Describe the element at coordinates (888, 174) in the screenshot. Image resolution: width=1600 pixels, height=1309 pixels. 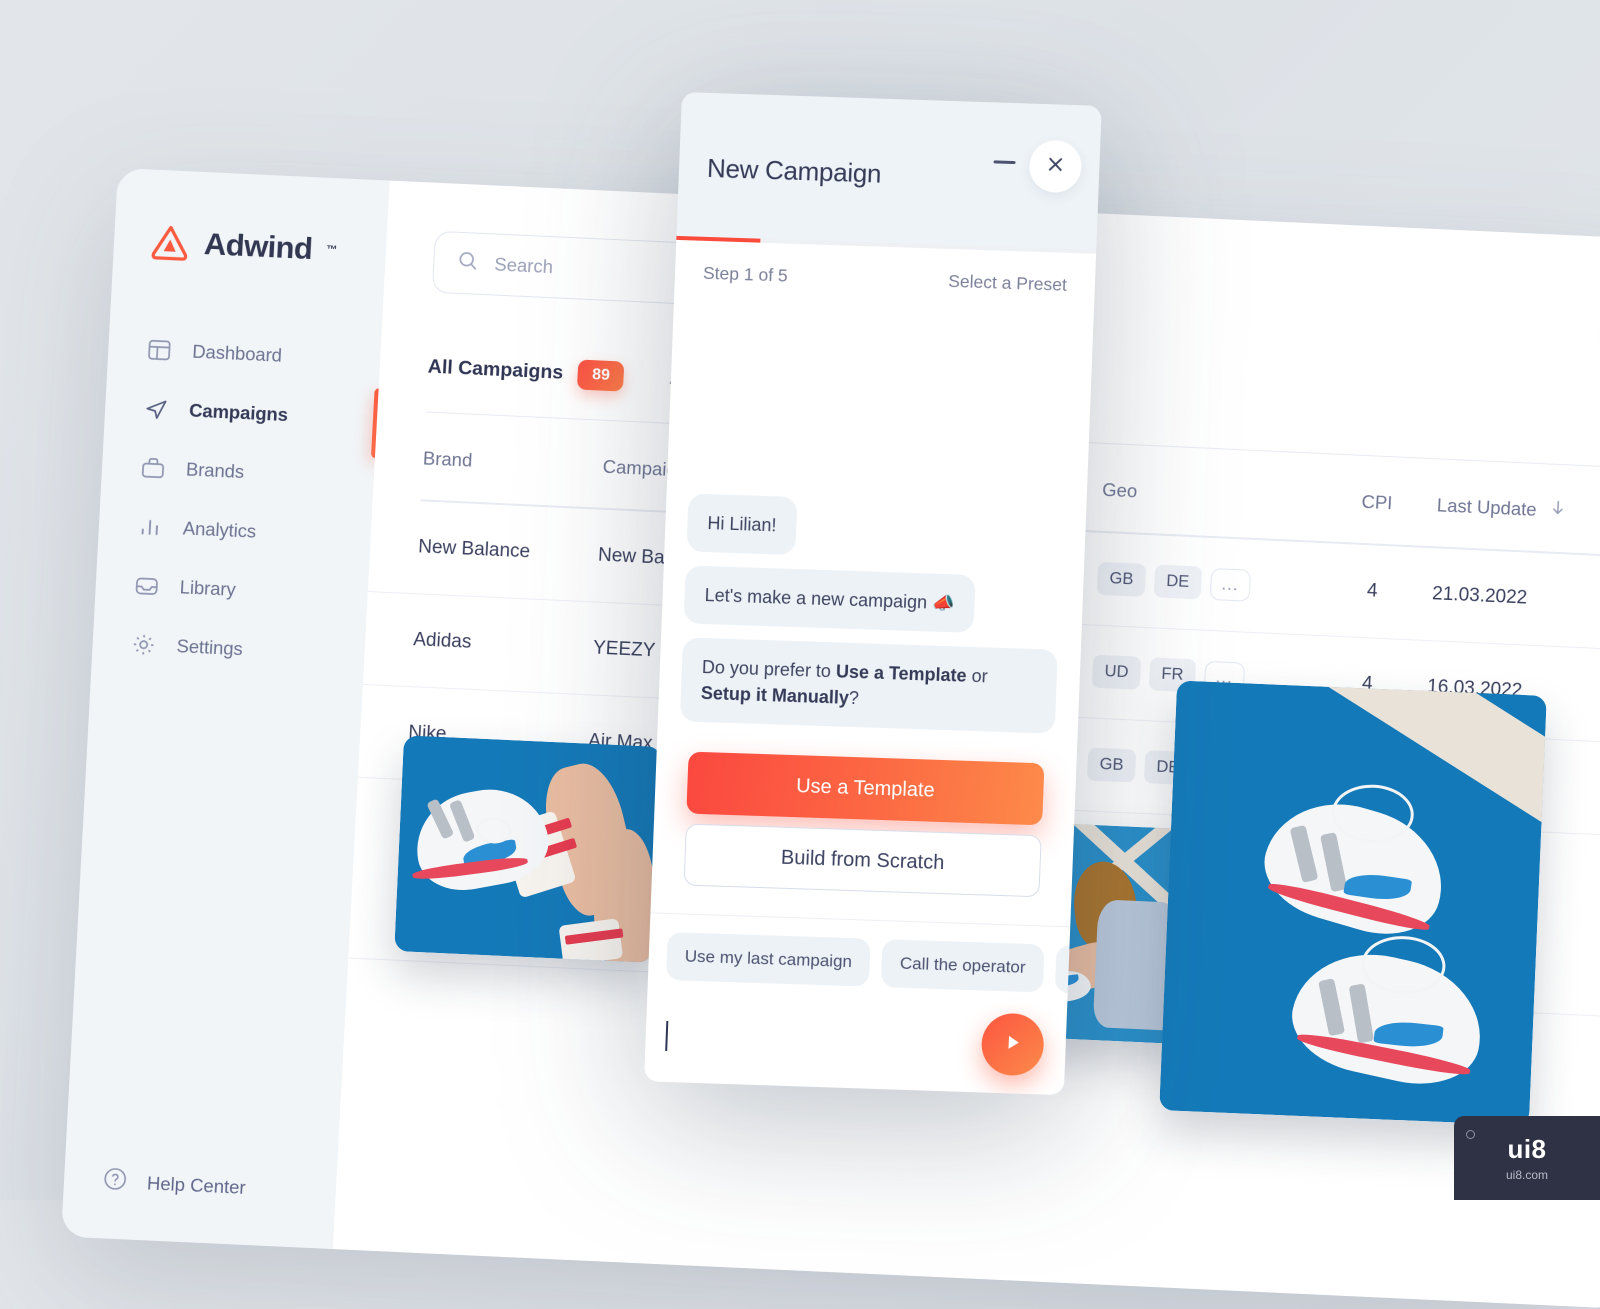
I see `modal-title: New Campaign` at that location.